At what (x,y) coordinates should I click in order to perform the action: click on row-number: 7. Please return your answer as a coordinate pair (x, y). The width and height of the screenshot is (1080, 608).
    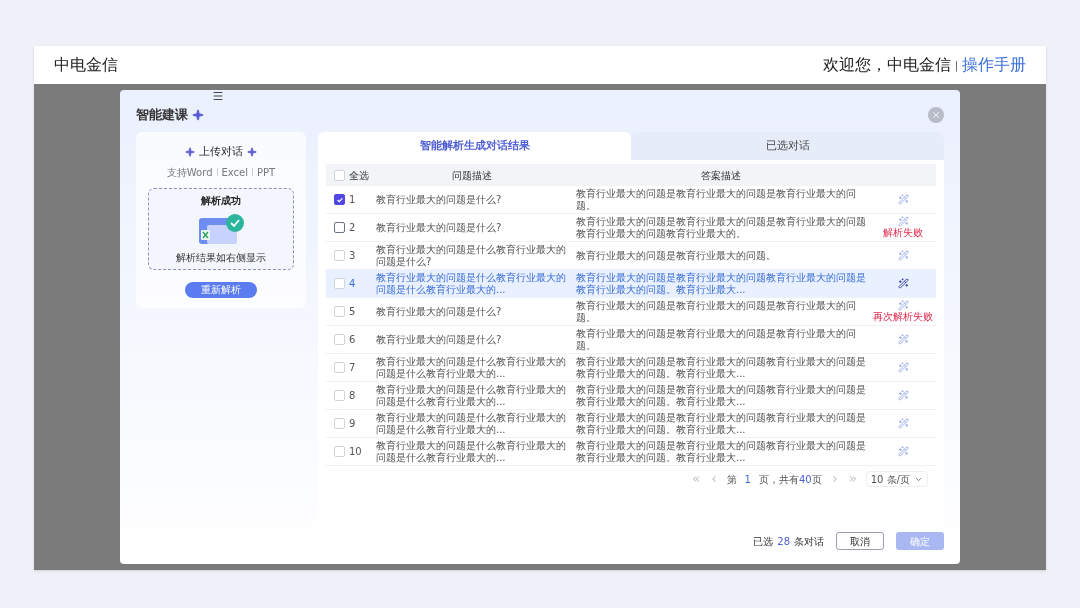
    Looking at the image, I should click on (352, 367).